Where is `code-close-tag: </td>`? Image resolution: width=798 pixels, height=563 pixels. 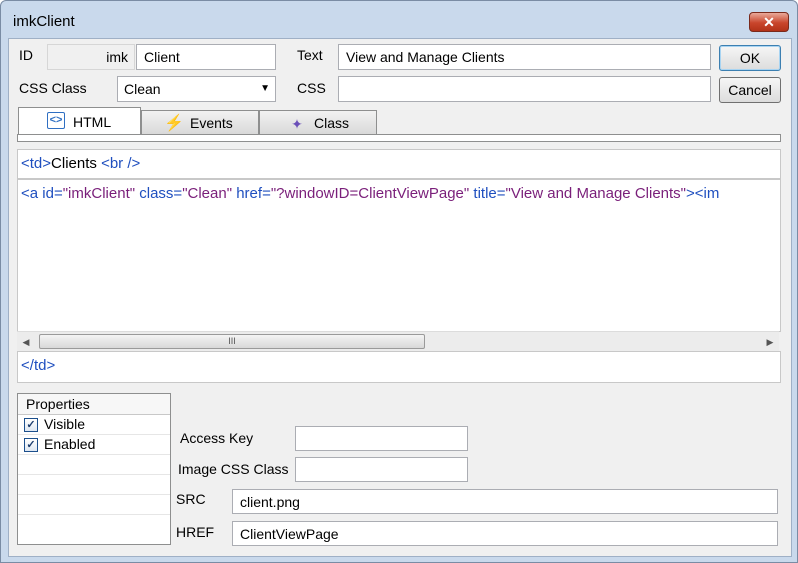 code-close-tag: </td> is located at coordinates (399, 367).